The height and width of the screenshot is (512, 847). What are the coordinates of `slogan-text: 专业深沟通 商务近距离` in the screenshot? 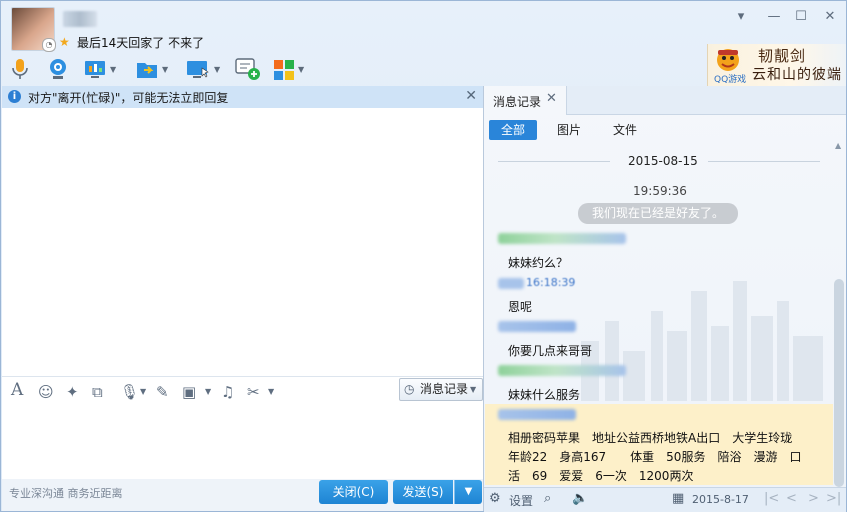 It's located at (66, 493).